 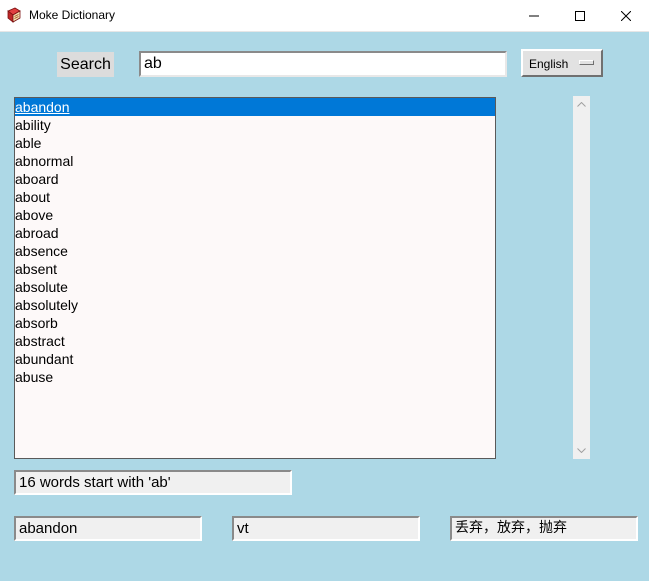 I want to click on word-list-item: absorb, so click(x=255, y=323).